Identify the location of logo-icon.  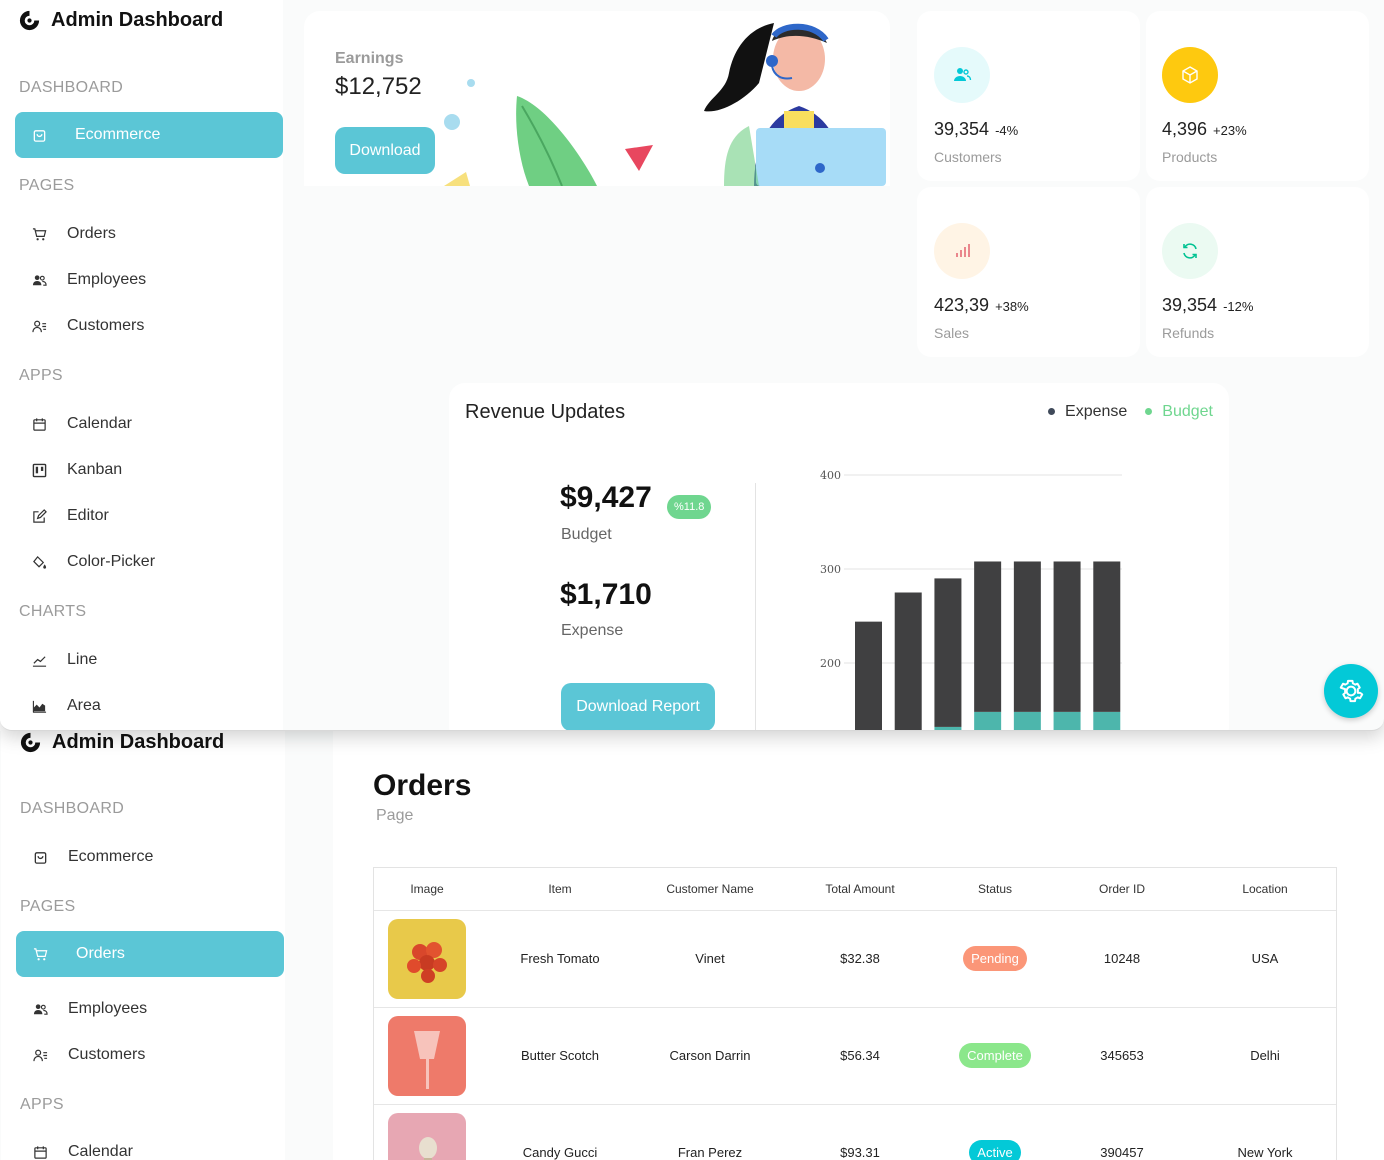
(30, 742).